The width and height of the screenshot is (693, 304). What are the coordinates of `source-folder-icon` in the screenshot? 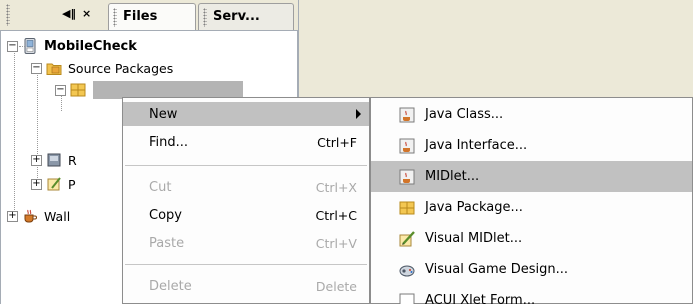 It's located at (54, 69).